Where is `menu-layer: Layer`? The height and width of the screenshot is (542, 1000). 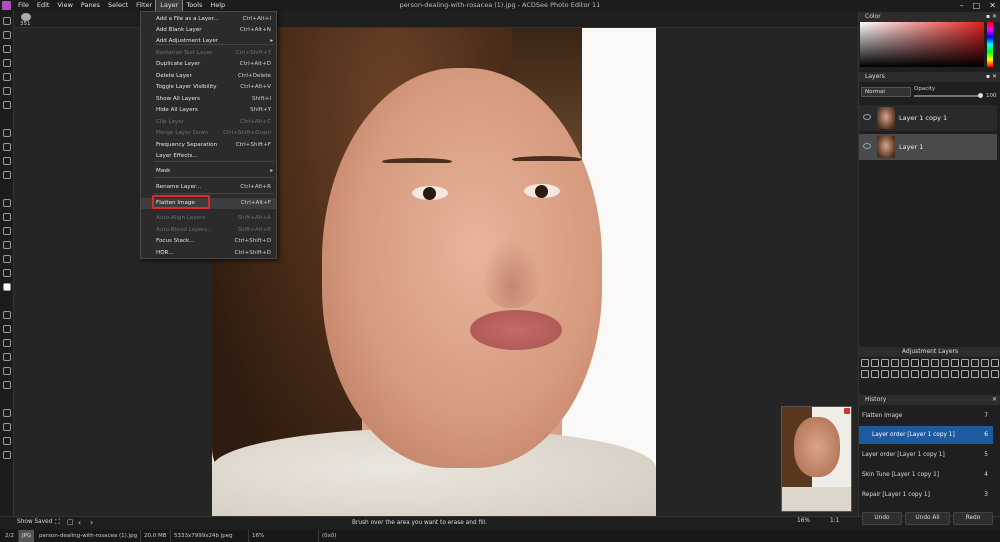 menu-layer: Layer is located at coordinates (169, 6).